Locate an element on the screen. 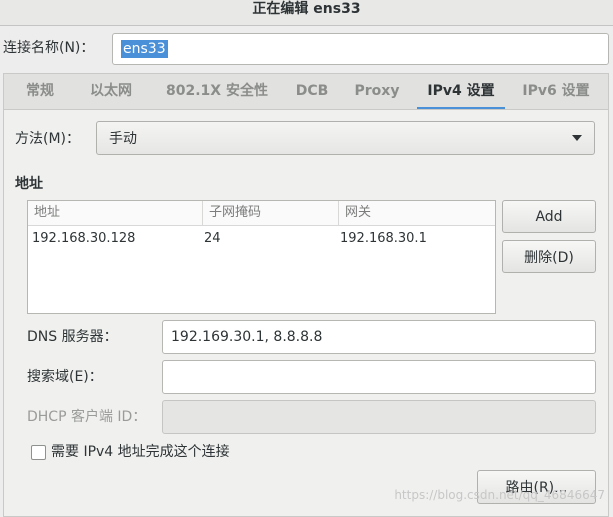 The width and height of the screenshot is (613, 517). column-header-netmask: 子网掩码 is located at coordinates (270, 213).